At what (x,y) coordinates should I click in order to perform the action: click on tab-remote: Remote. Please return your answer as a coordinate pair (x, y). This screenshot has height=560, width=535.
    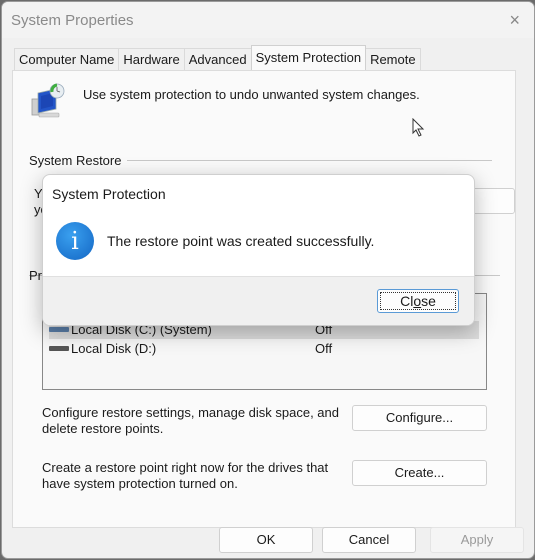
    Looking at the image, I should click on (393, 59).